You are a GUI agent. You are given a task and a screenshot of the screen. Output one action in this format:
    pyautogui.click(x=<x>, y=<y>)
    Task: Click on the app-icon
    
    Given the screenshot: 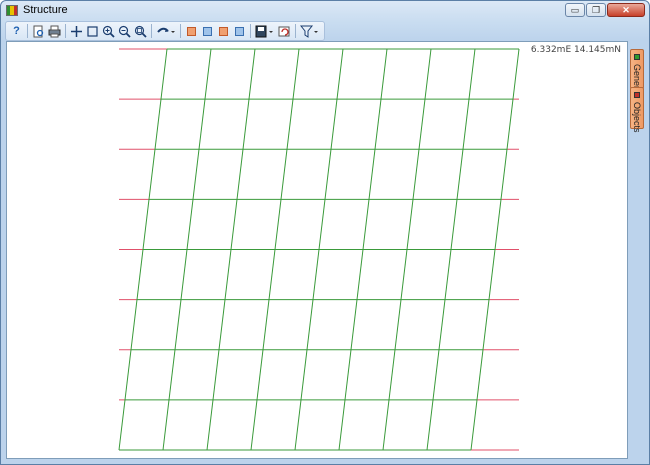 What is the action you would take?
    pyautogui.click(x=12, y=10)
    